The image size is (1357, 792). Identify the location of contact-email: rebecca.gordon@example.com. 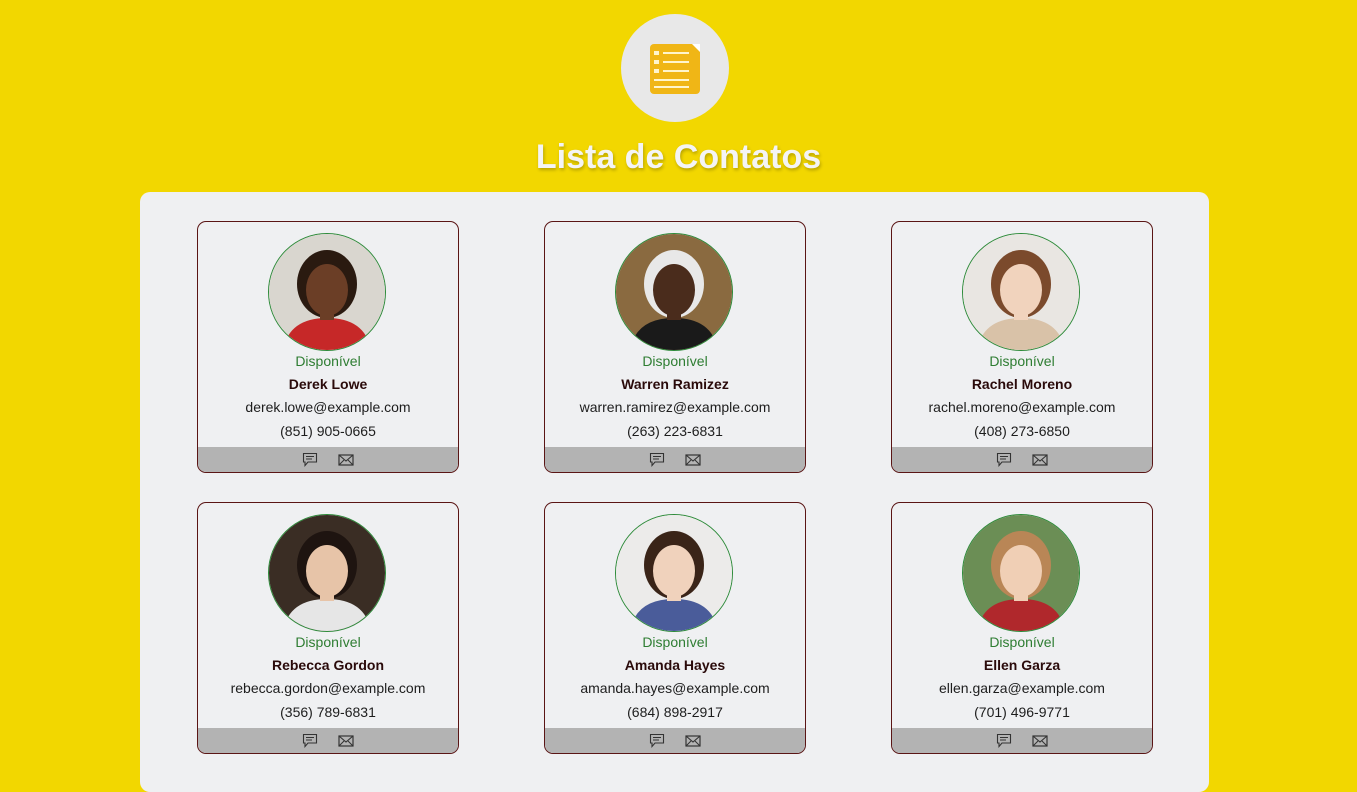
(328, 688).